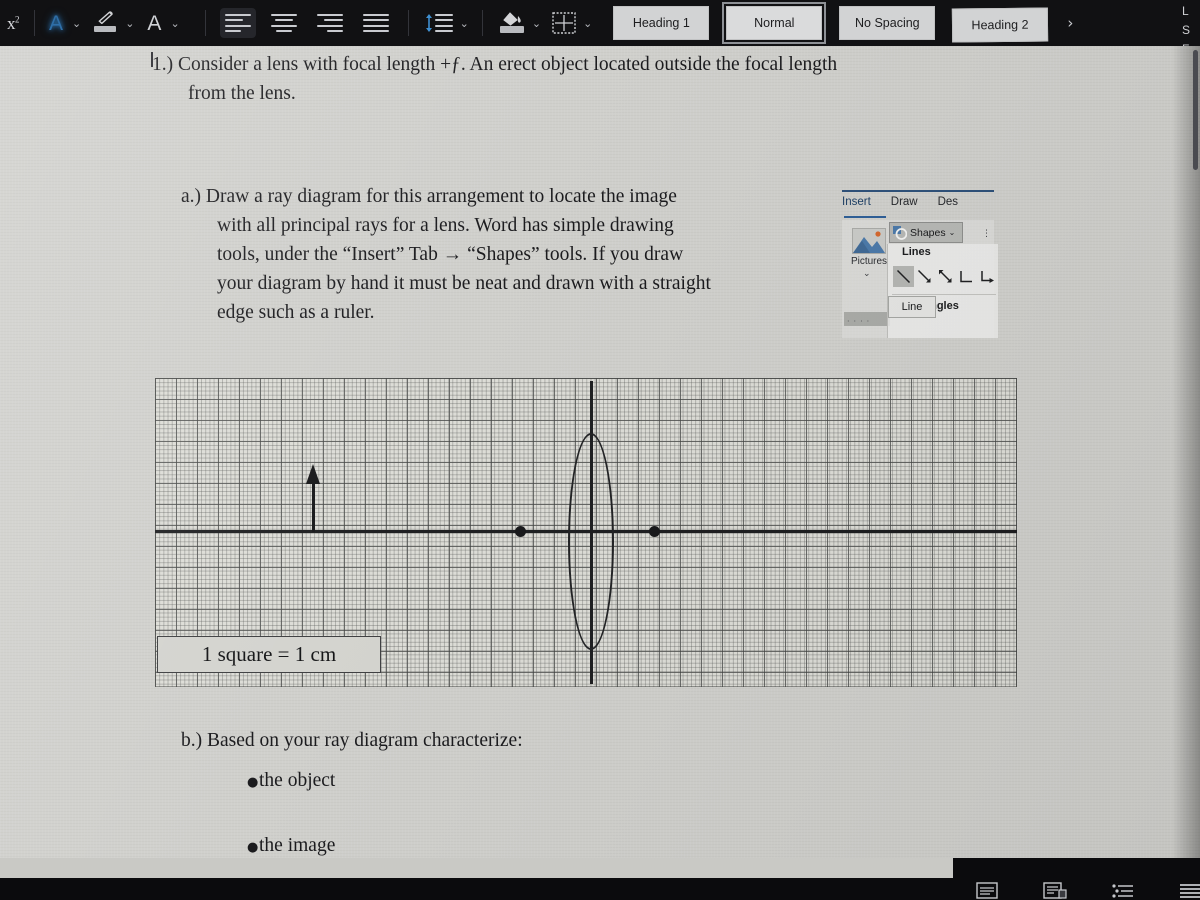  I want to click on text-highlight-button, so click(105, 23).